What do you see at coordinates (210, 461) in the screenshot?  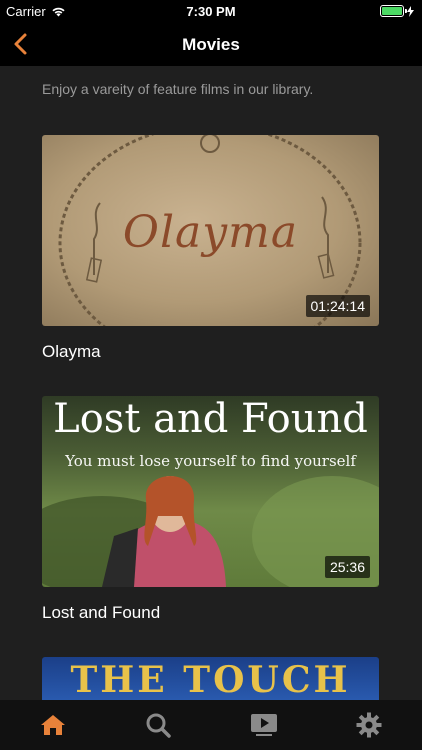 I see `thumbnail-tagline: You must lose yourself to find yourself` at bounding box center [210, 461].